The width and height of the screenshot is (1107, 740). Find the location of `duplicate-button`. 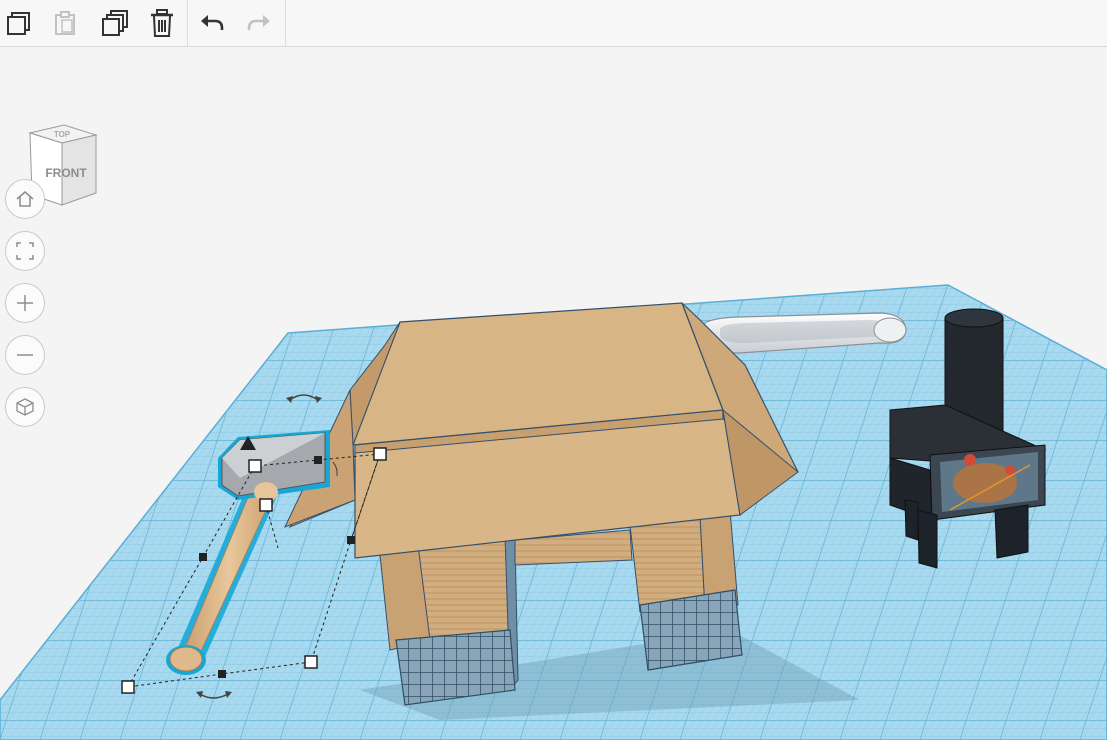

duplicate-button is located at coordinates (115, 23).